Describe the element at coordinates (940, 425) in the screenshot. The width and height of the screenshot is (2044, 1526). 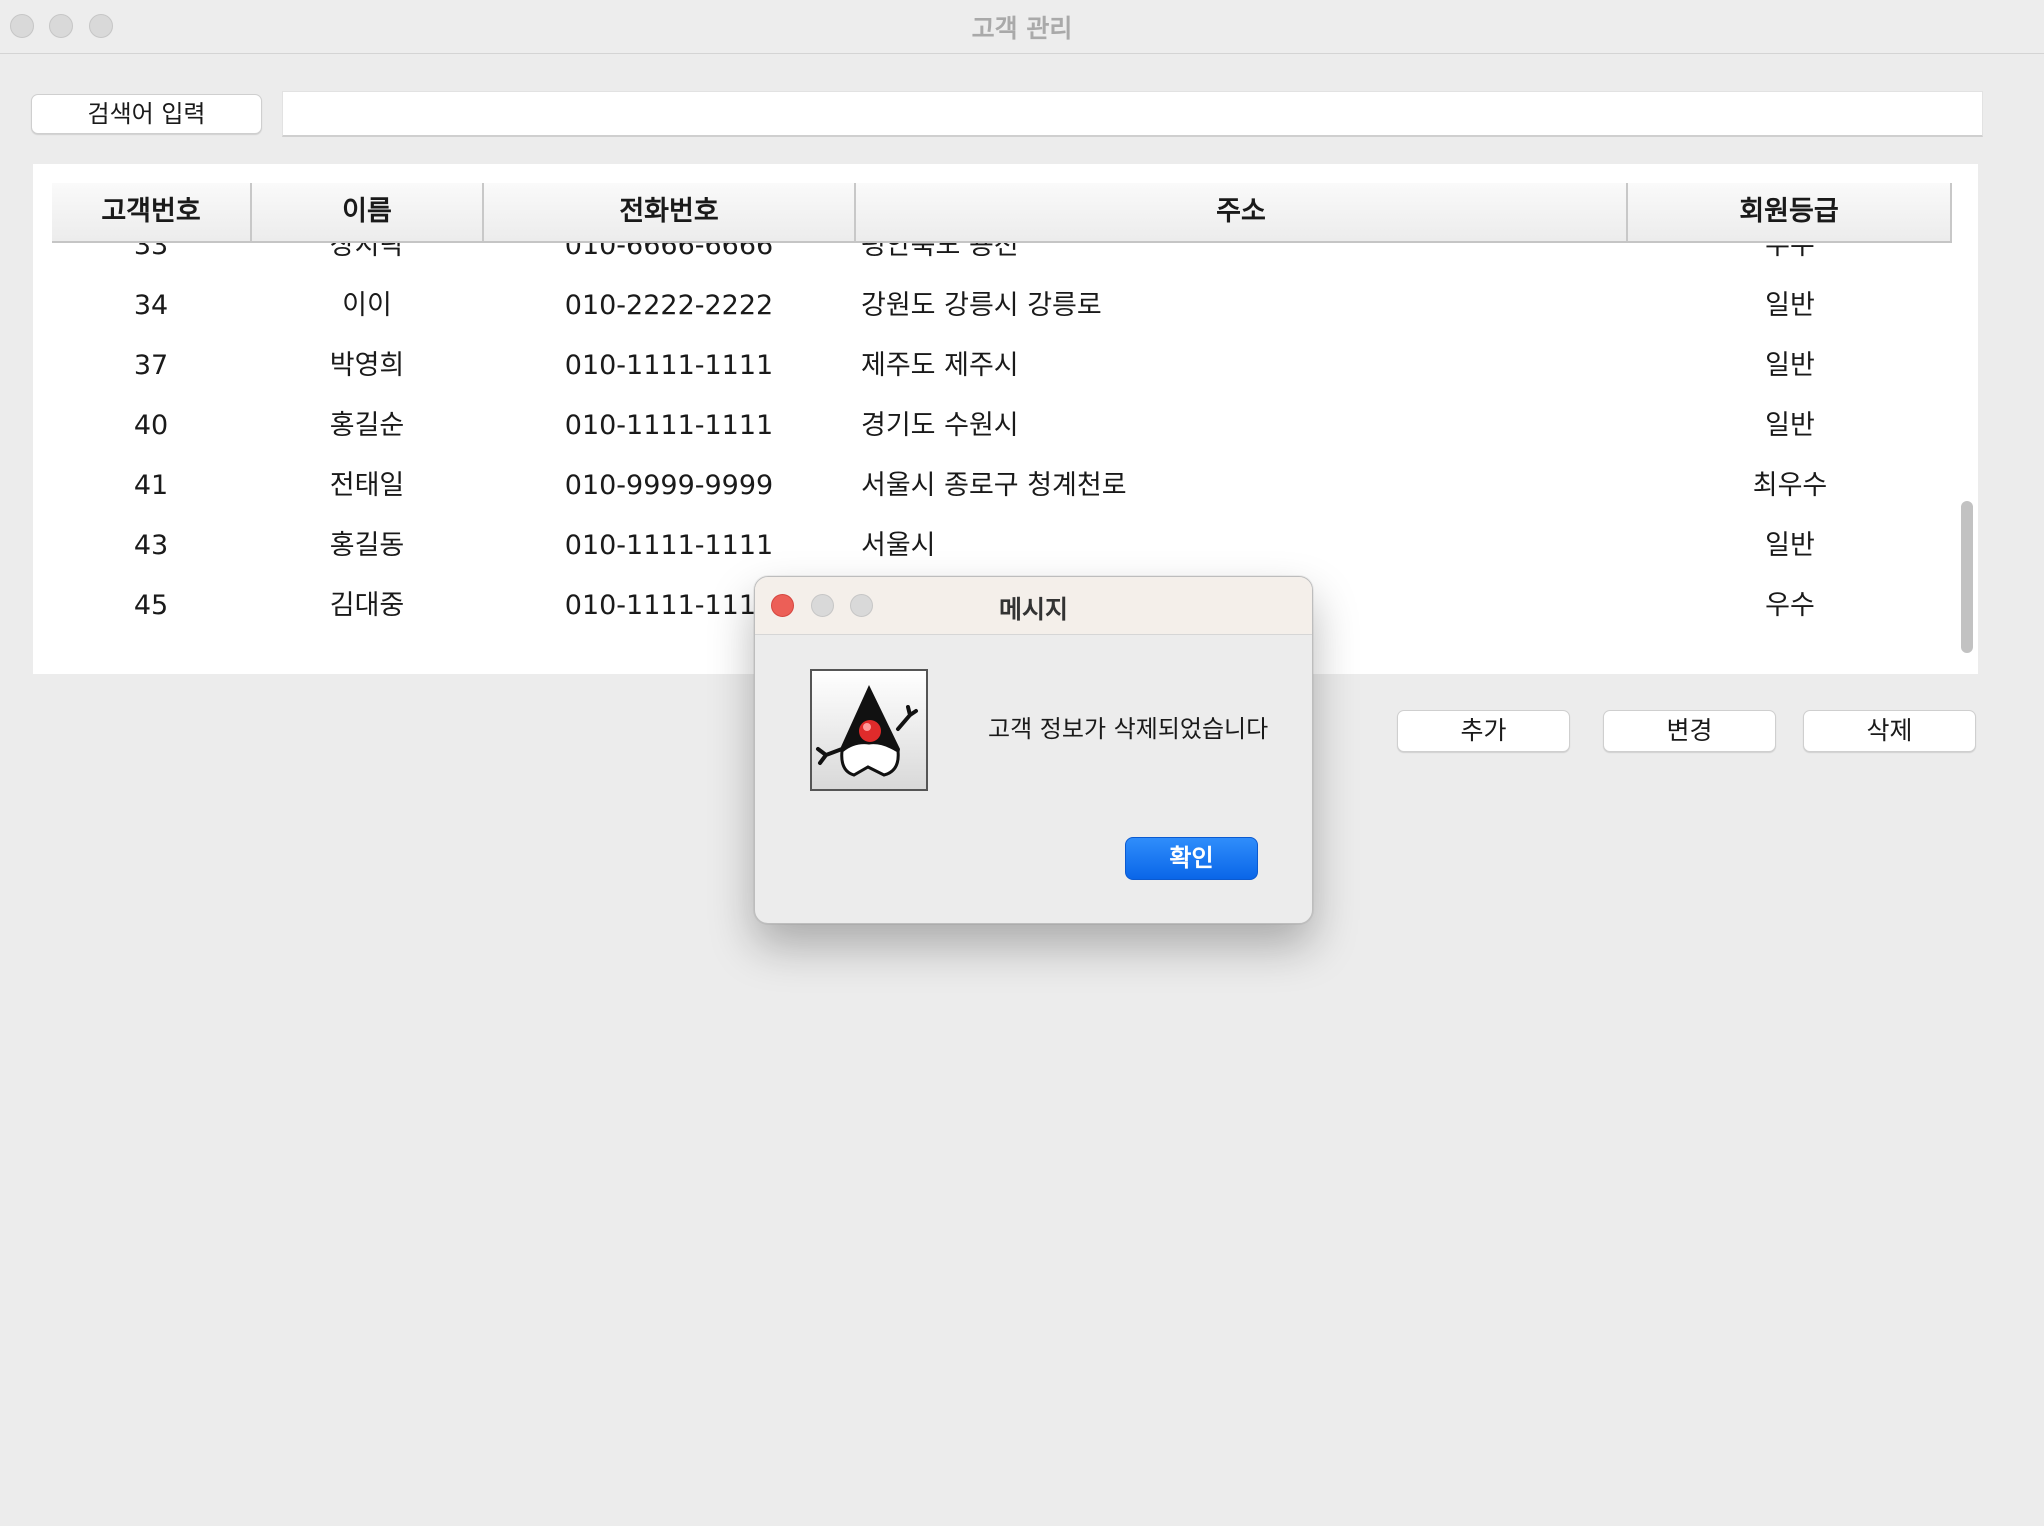
I see `cell-address: 경기도 수원시` at that location.